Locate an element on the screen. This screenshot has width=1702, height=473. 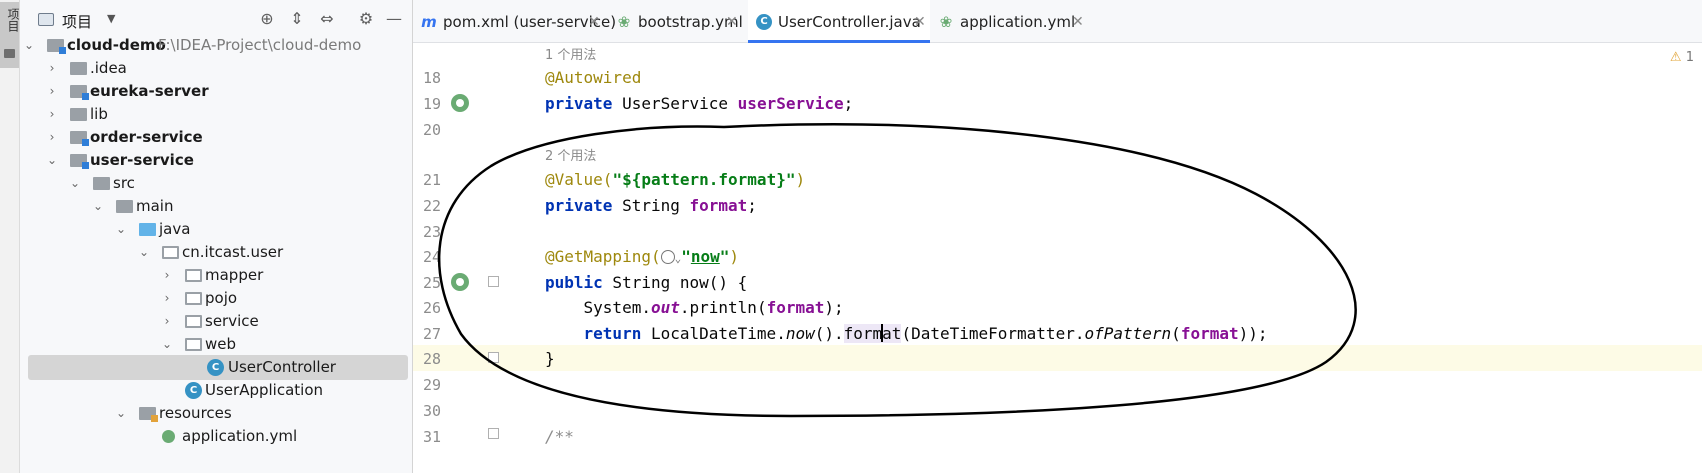
tree-item: › lib is located at coordinates (216, 114).